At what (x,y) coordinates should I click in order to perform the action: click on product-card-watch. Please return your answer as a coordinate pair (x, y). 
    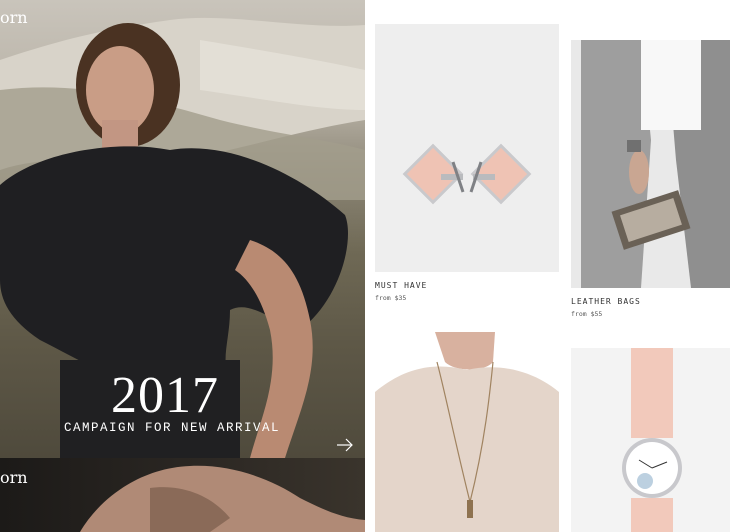
    Looking at the image, I should click on (650, 440).